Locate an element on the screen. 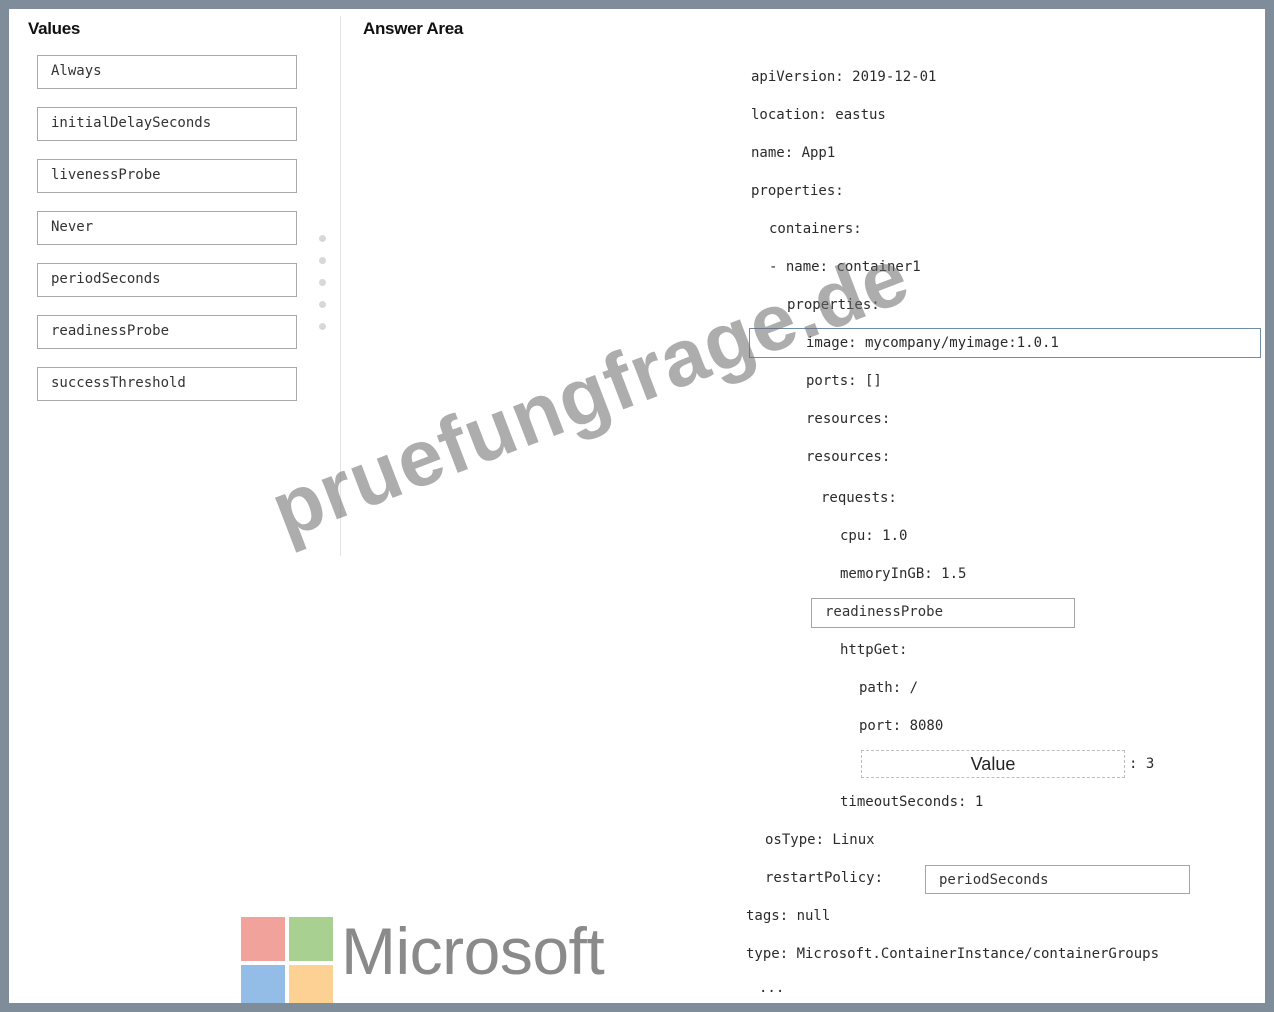 The width and height of the screenshot is (1274, 1012). yaml-containers: containers: is located at coordinates (815, 229).